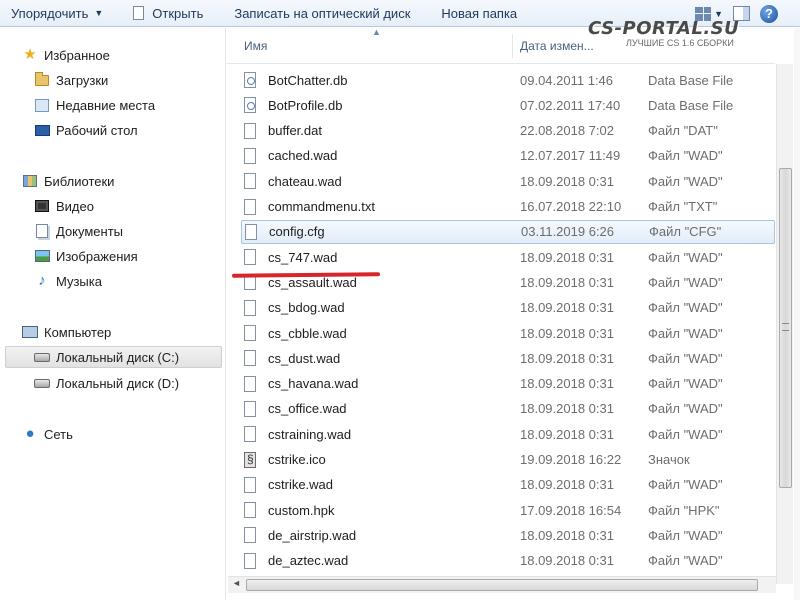 The height and width of the screenshot is (600, 800). I want to click on nav-disk-c: Локальный диск (C:), so click(113, 357).